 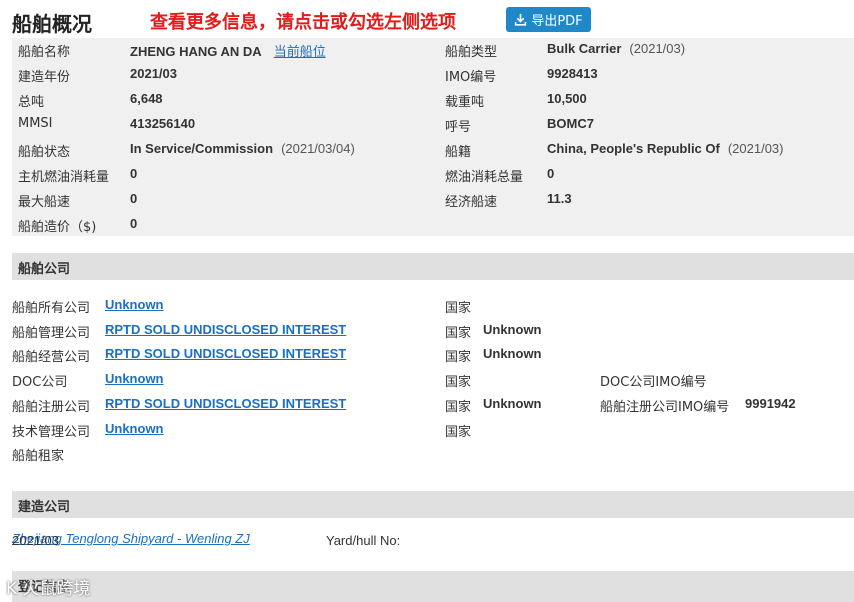 What do you see at coordinates (584, 48) in the screenshot?
I see `ship-type-text: Bulk Carrier` at bounding box center [584, 48].